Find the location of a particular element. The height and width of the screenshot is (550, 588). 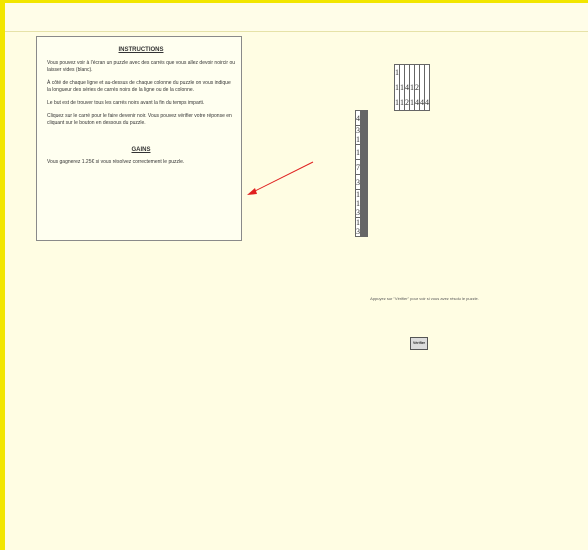

grid-row: 1 1 3 is located at coordinates (361, 203).